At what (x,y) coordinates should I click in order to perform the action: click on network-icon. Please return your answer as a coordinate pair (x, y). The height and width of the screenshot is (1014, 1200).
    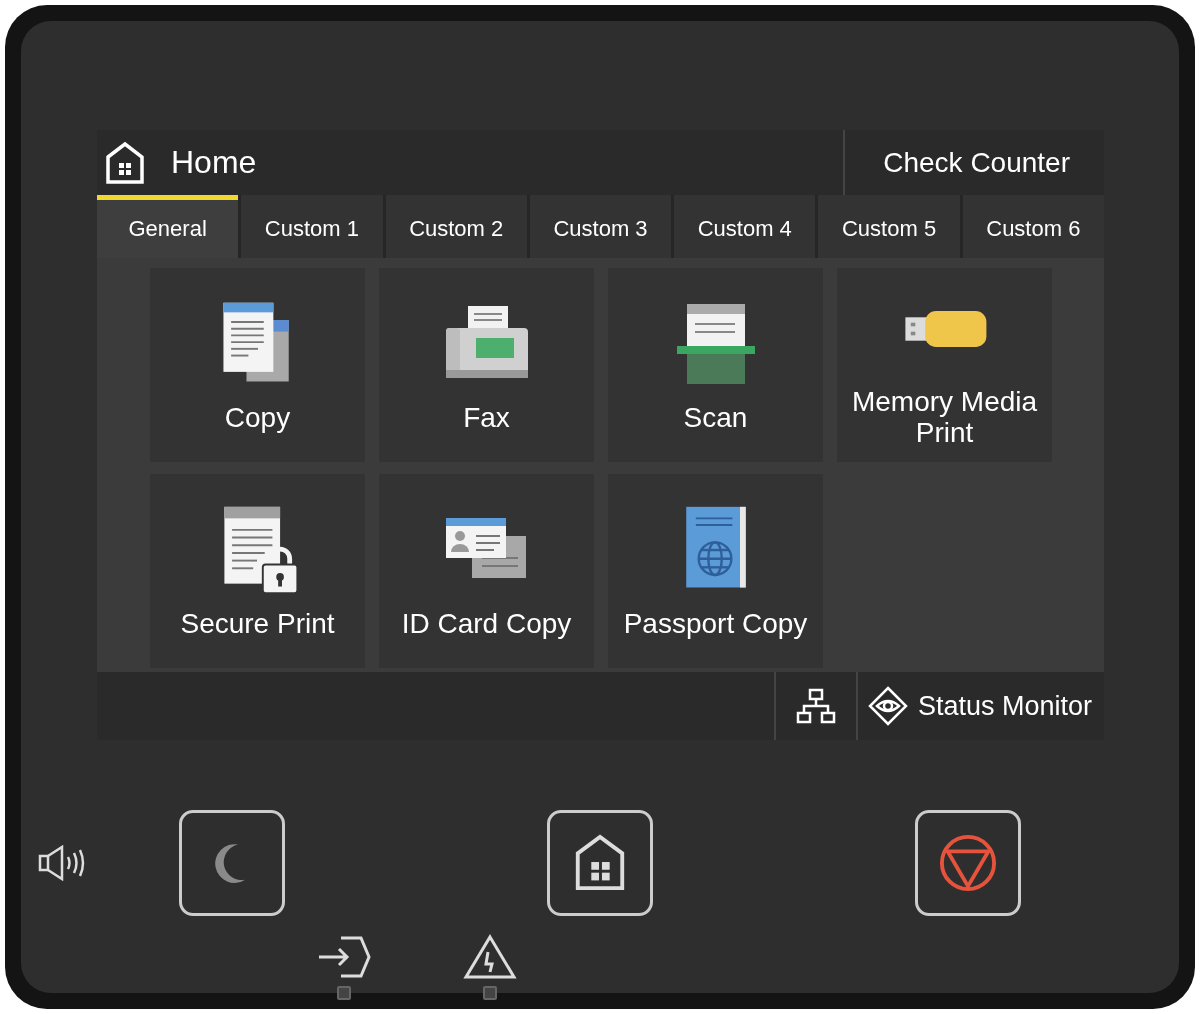
    Looking at the image, I should click on (816, 706).